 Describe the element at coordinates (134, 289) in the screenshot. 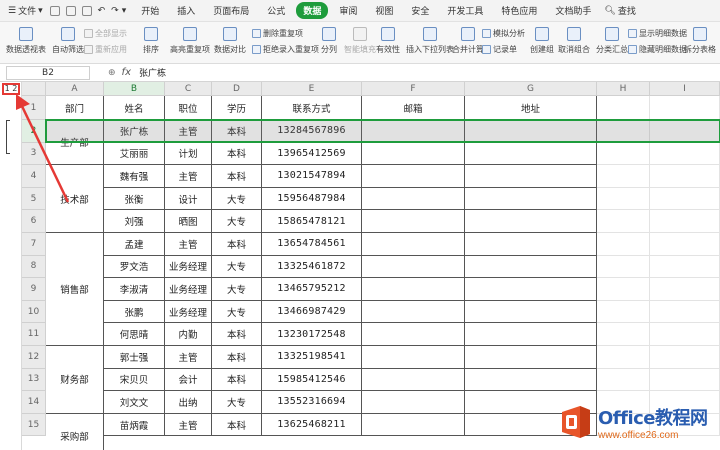

I see `name-cell: 李淑清` at that location.